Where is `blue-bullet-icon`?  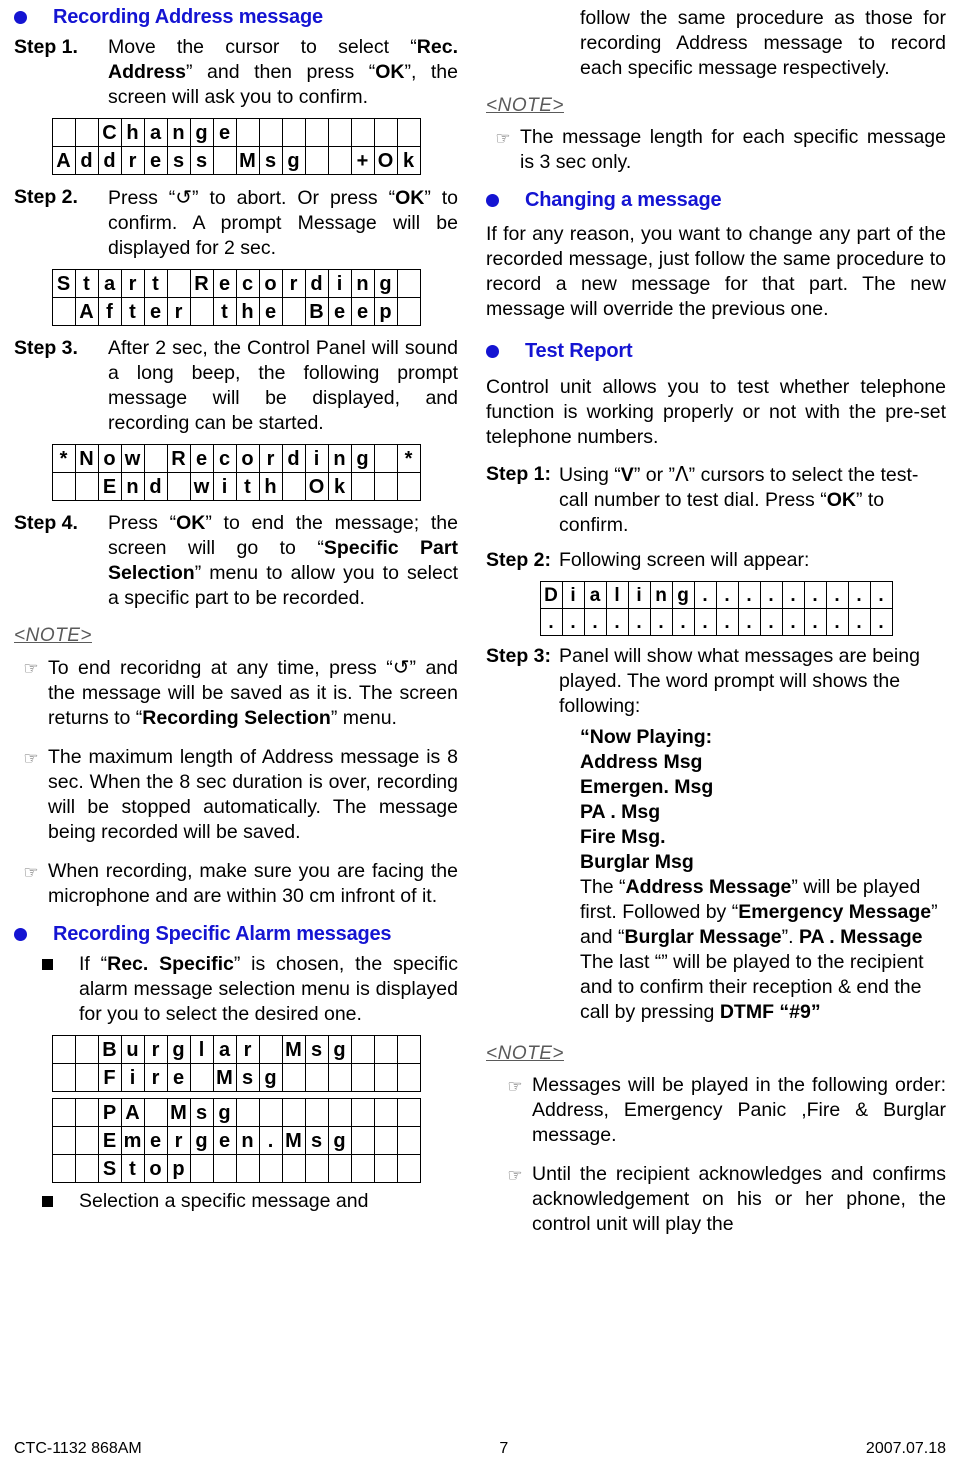 blue-bullet-icon is located at coordinates (492, 200).